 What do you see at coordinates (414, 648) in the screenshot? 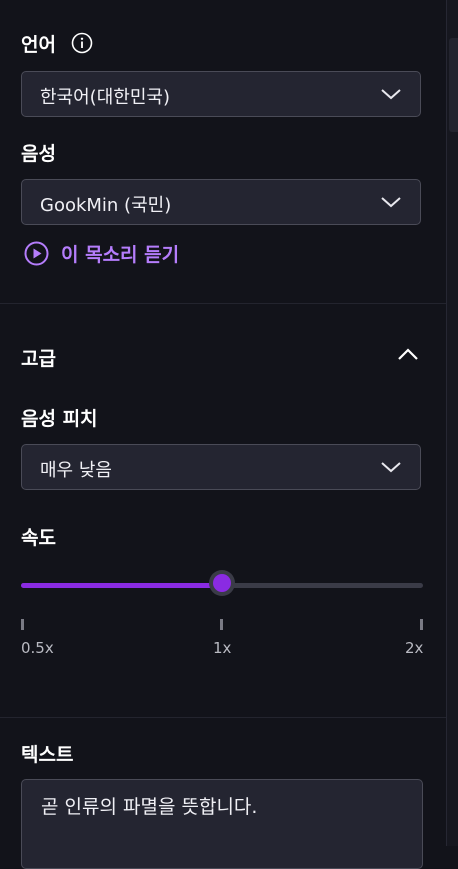
I see `speed-tick-label: 2x` at bounding box center [414, 648].